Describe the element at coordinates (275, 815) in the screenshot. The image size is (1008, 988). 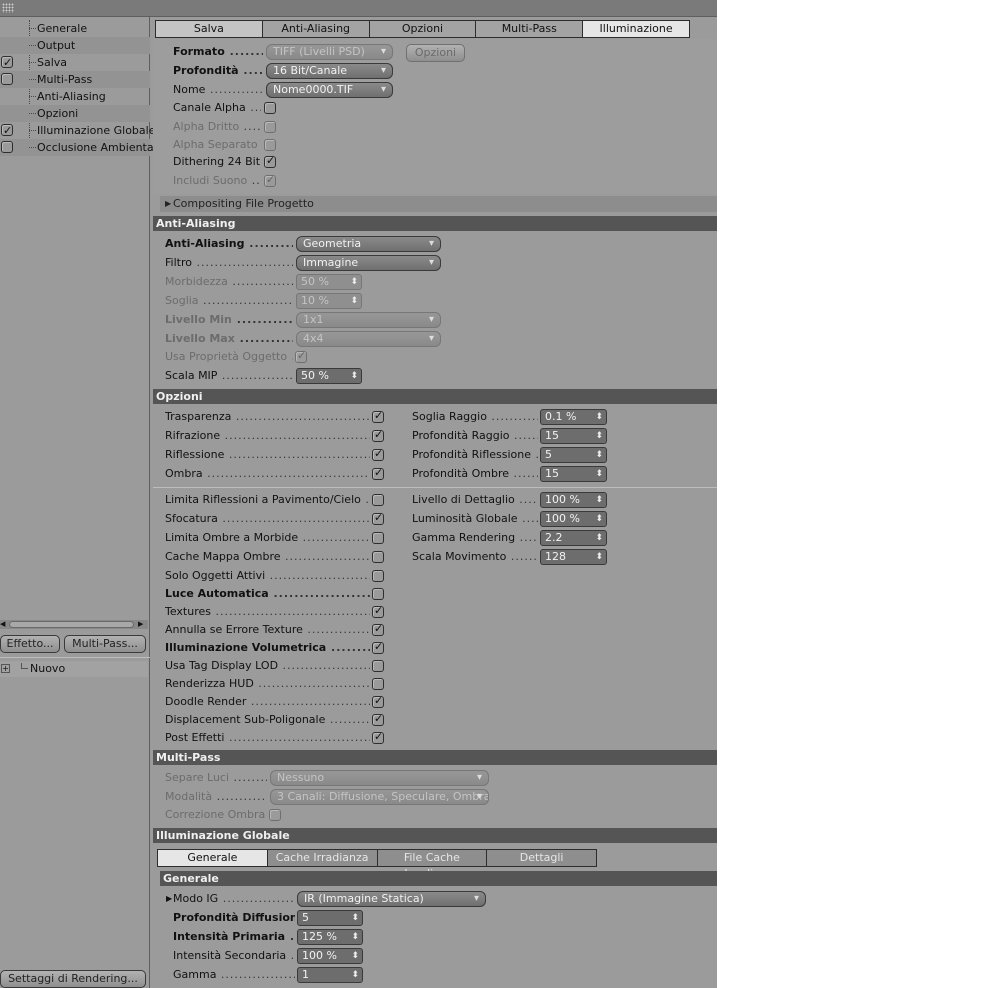
I see `shadow-correction-checkbox` at that location.